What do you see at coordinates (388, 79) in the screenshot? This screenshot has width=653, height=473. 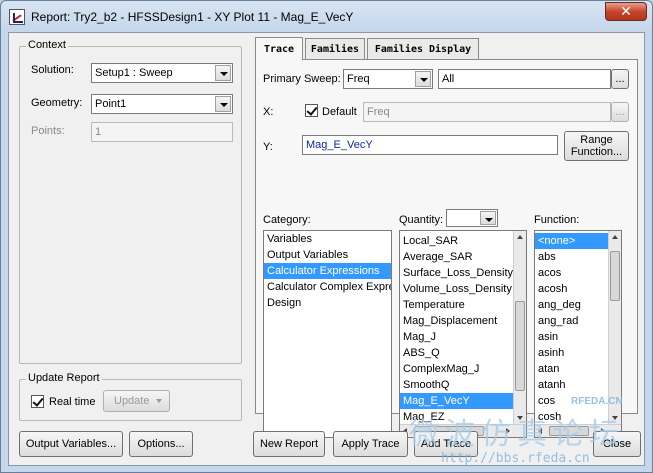 I see `primary-sweep-select: Freq` at bounding box center [388, 79].